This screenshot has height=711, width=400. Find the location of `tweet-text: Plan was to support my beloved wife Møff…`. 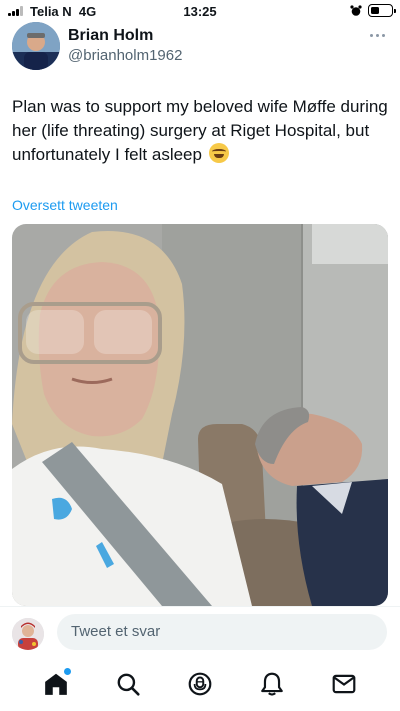

tweet-text: Plan was to support my beloved wife Møff… is located at coordinates (200, 131).